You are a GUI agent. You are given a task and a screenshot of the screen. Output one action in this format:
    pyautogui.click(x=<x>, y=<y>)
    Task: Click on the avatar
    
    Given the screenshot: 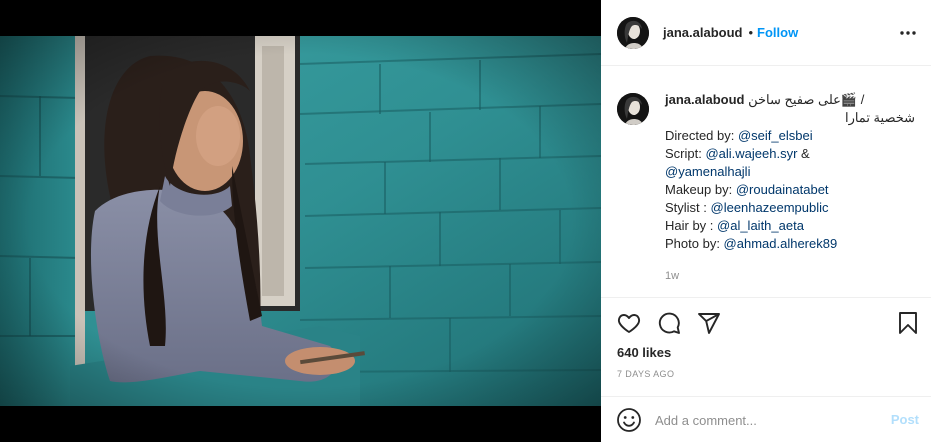 What is the action you would take?
    pyautogui.click(x=633, y=32)
    